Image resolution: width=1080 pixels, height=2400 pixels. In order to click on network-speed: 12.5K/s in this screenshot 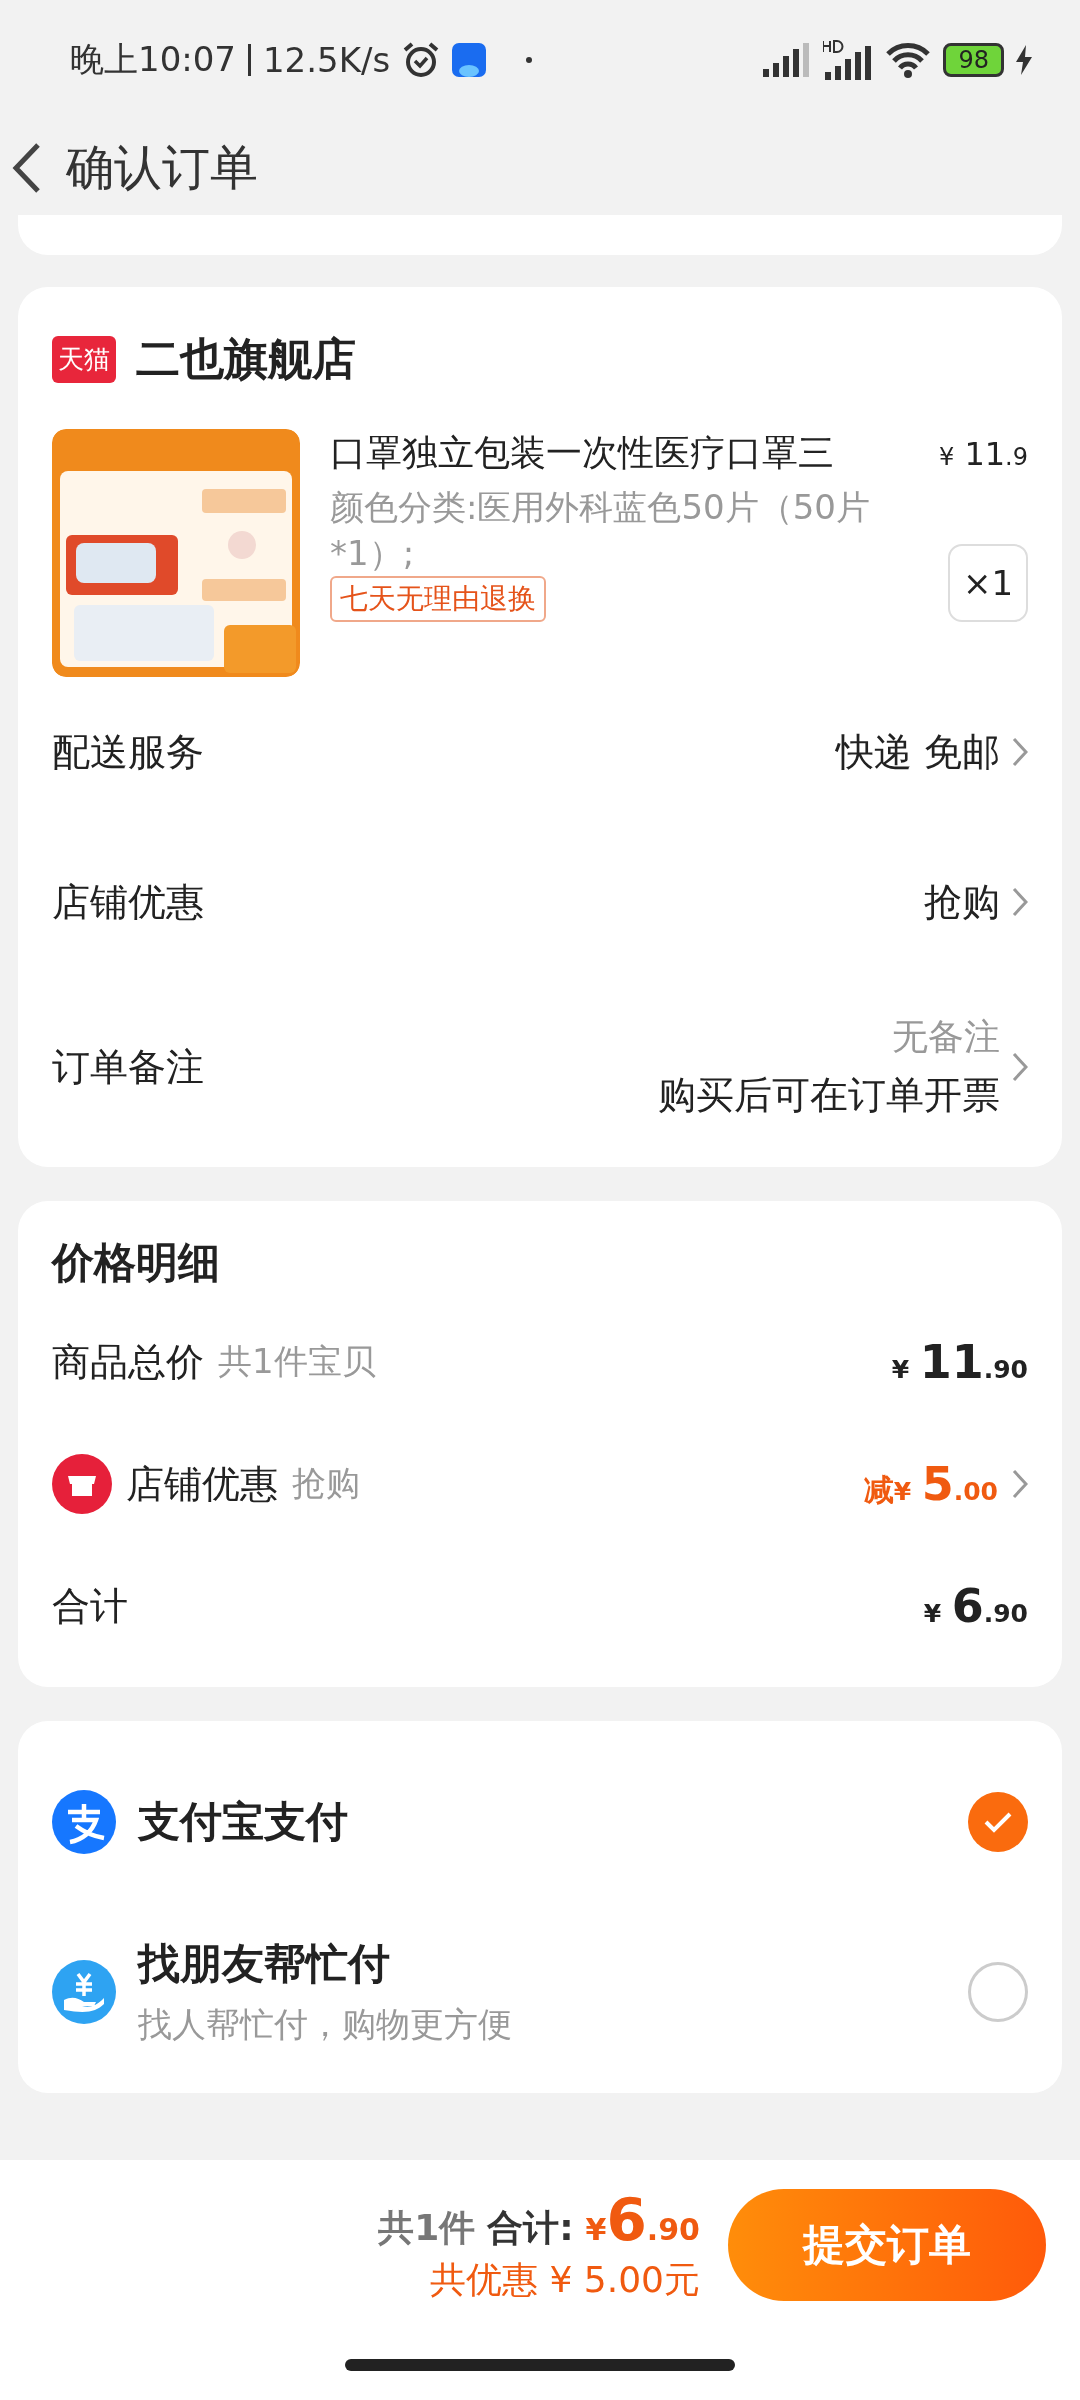, I will do `click(327, 60)`.